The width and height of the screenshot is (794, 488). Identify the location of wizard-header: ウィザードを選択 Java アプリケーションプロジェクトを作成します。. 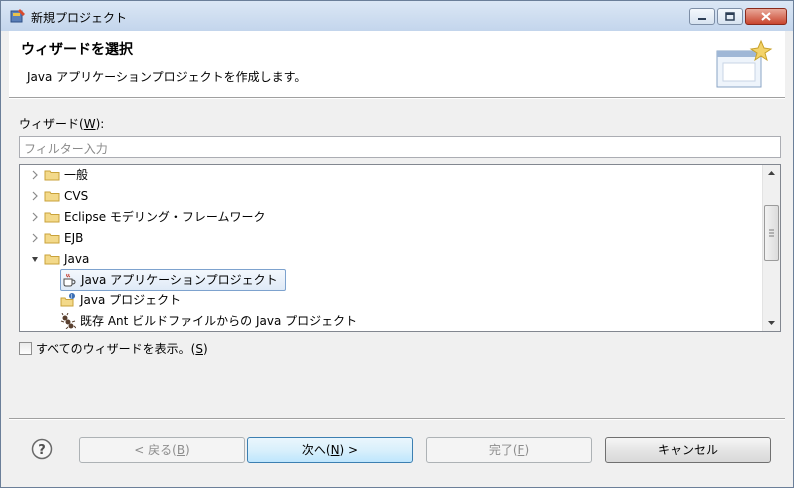
(397, 64).